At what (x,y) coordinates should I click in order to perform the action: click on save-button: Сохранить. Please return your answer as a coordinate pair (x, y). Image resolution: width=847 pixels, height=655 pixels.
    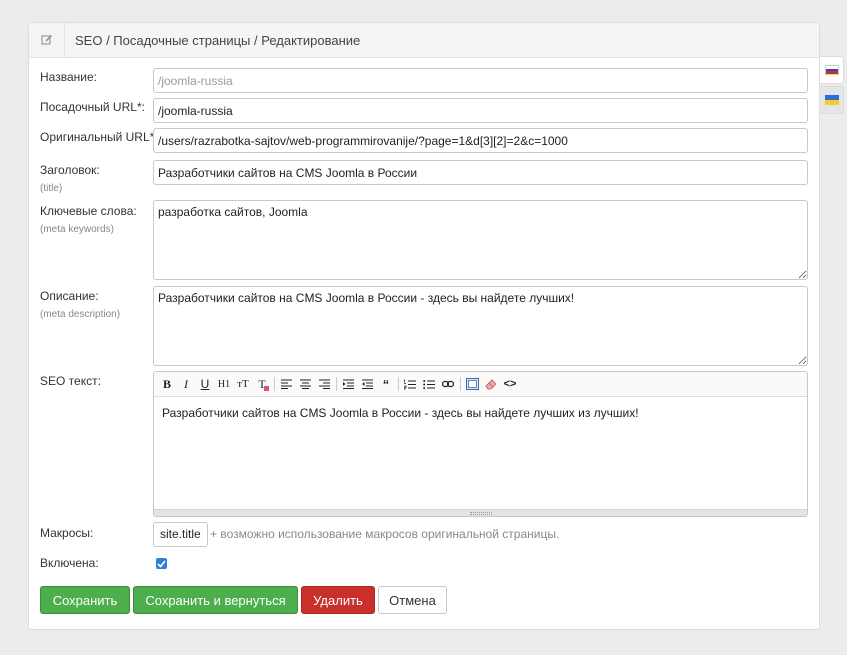
    Looking at the image, I should click on (85, 600).